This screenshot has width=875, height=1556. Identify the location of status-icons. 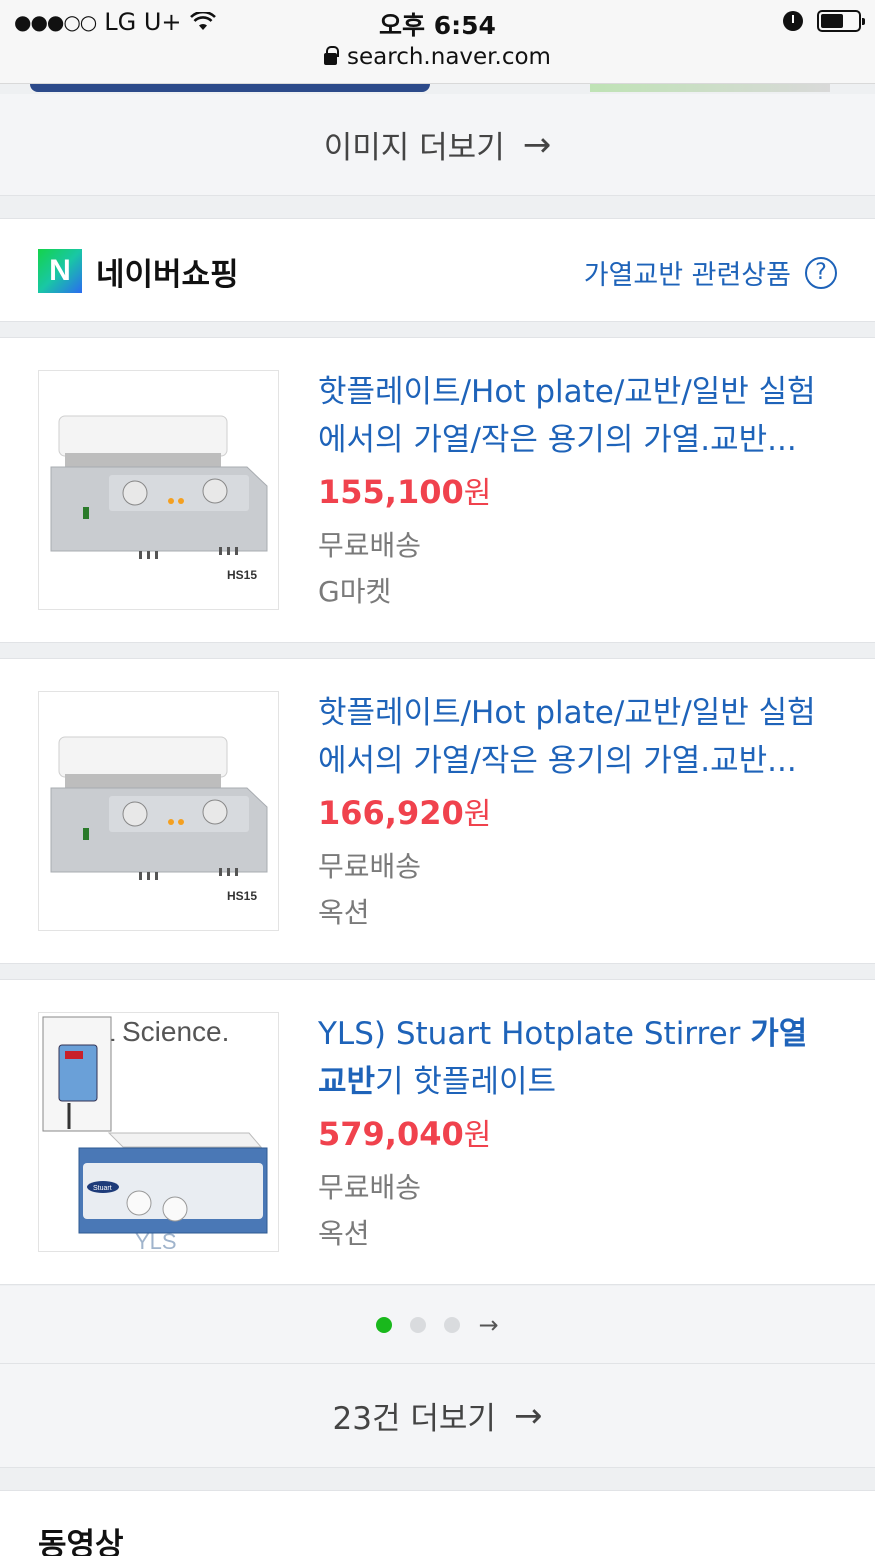
(824, 21).